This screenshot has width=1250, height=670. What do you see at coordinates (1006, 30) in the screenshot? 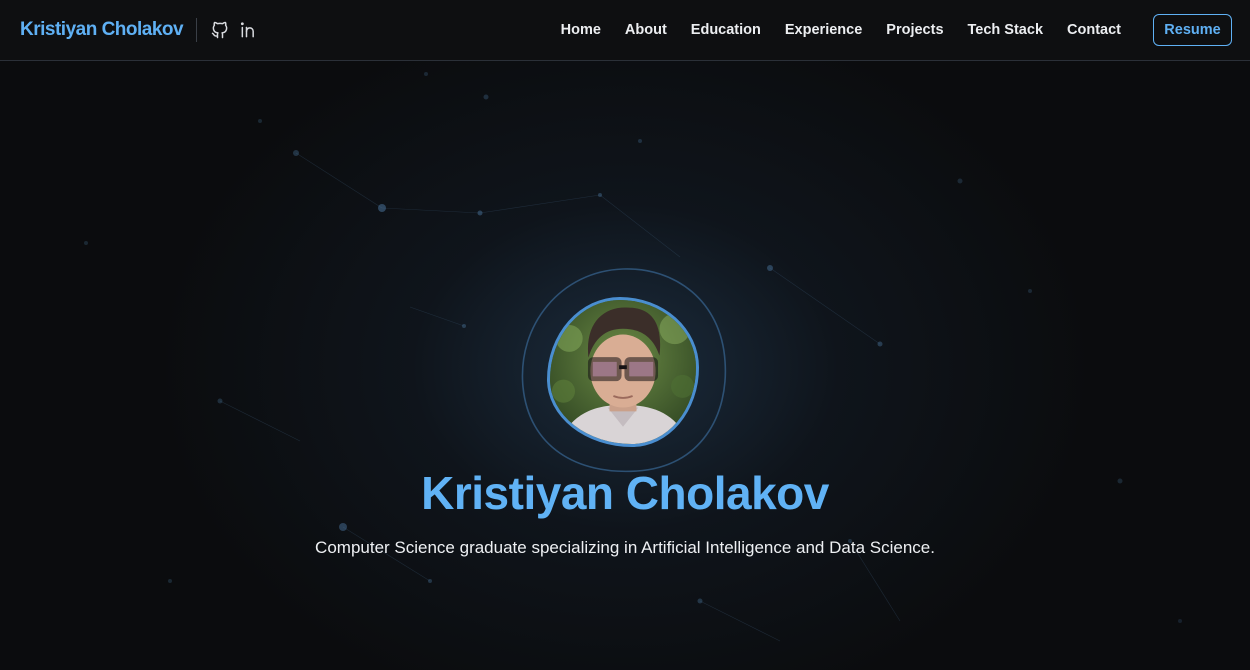
I see `nav-tech-stack: Tech Stack` at bounding box center [1006, 30].